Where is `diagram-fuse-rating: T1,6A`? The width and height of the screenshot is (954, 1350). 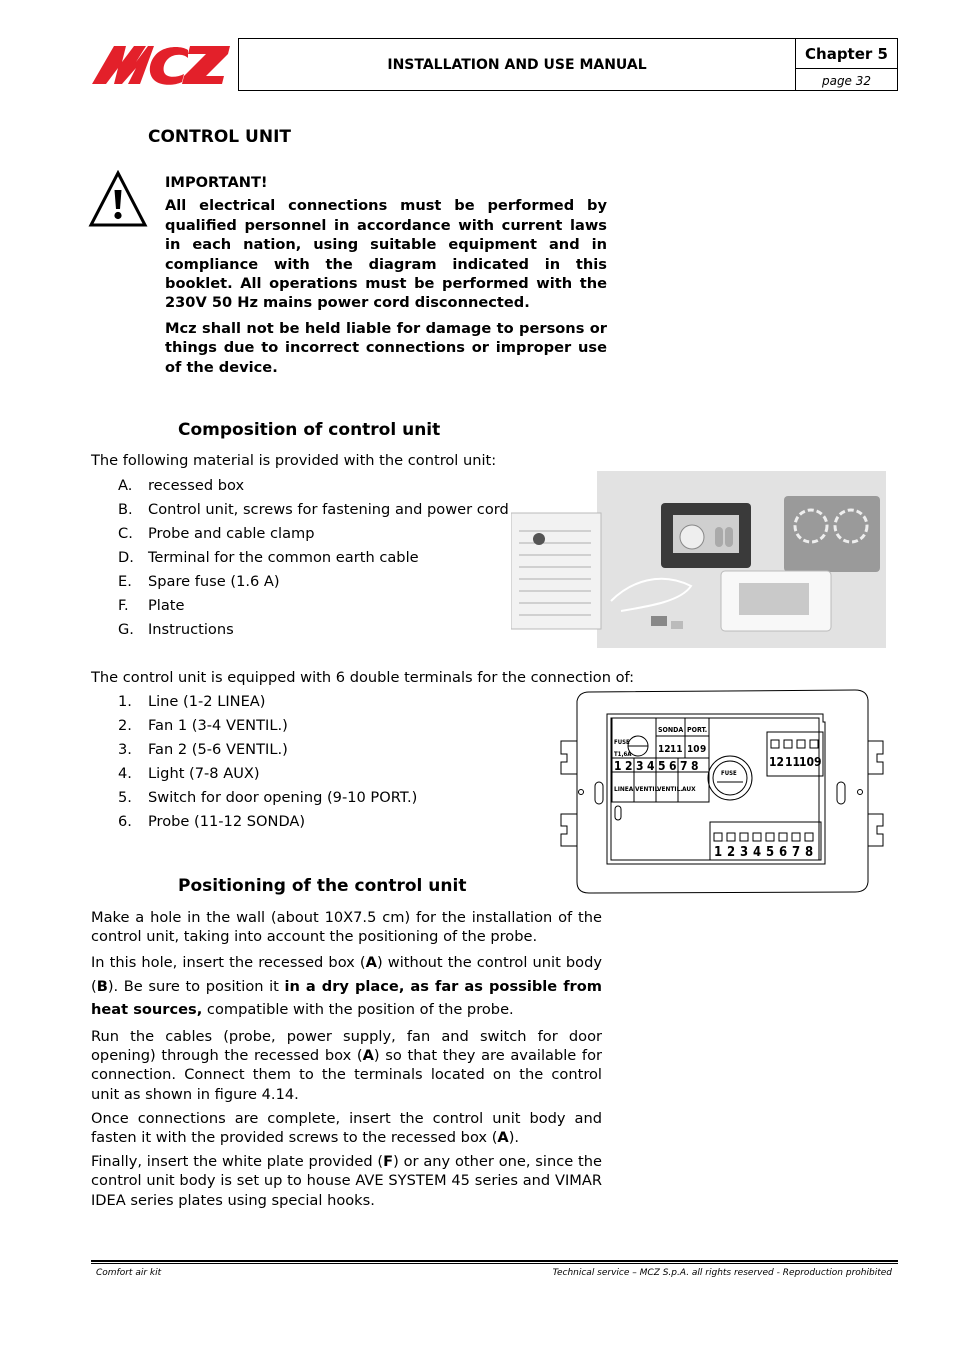 diagram-fuse-rating: T1,6A is located at coordinates (623, 754).